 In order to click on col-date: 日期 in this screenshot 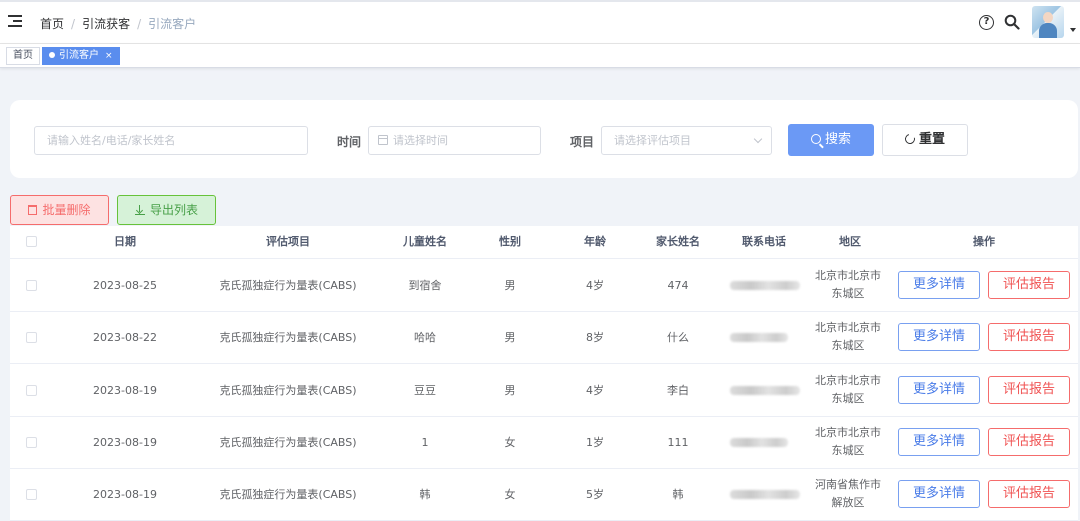, I will do `click(125, 241)`.